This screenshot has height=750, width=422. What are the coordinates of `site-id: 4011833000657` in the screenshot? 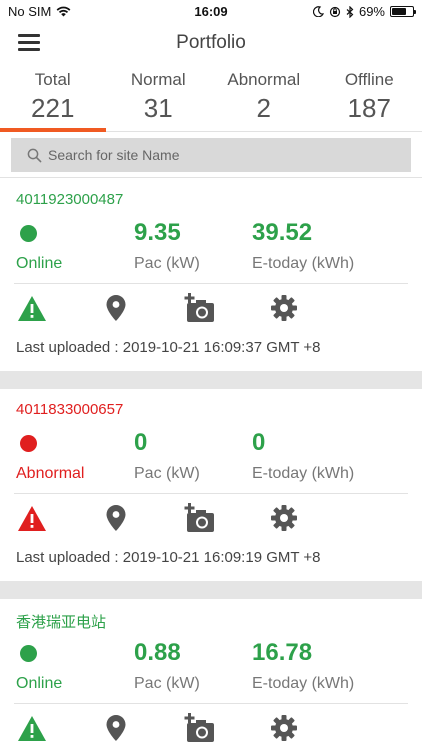 It's located at (69, 409).